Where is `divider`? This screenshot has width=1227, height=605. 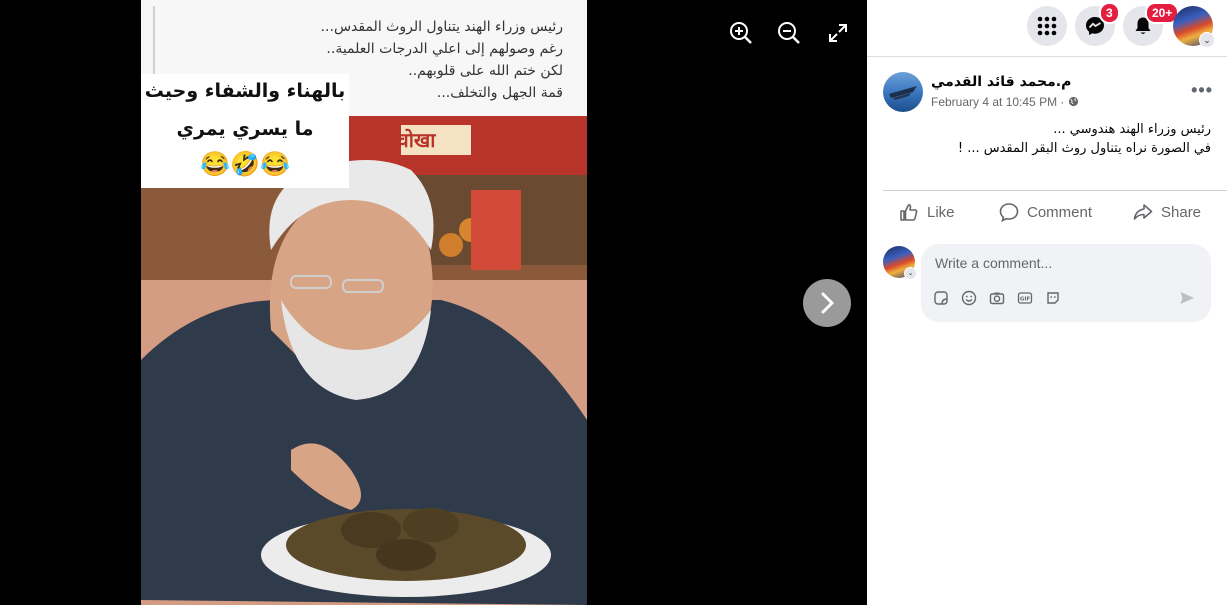
divider is located at coordinates (1055, 190).